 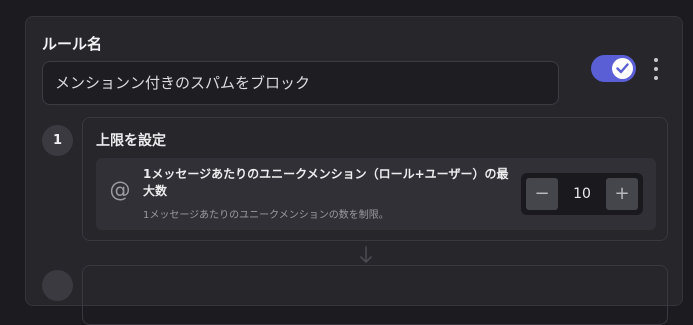 I want to click on step-number-badge: 1, so click(x=57, y=140).